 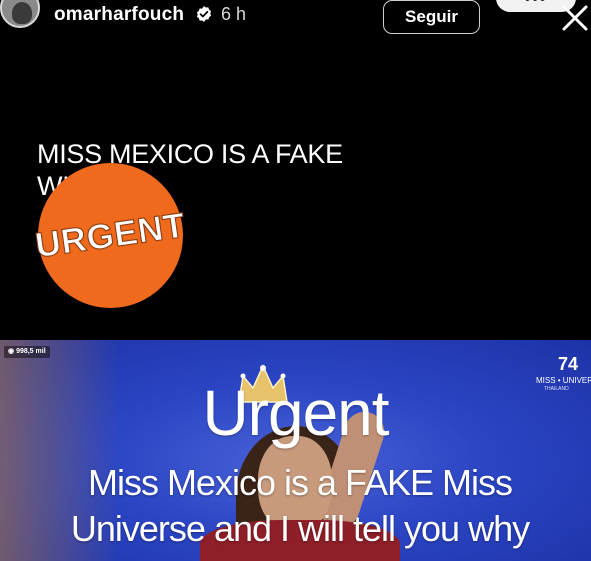 What do you see at coordinates (119, 15) in the screenshot?
I see `username-link: omarharfouch` at bounding box center [119, 15].